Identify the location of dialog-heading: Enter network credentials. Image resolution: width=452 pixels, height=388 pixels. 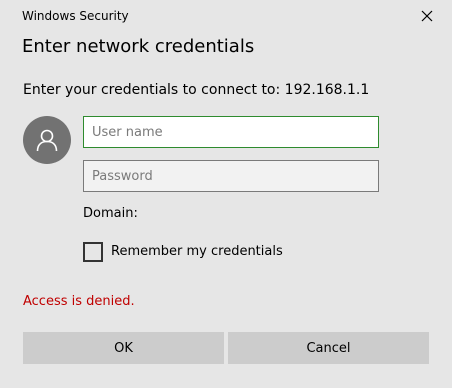
(138, 46).